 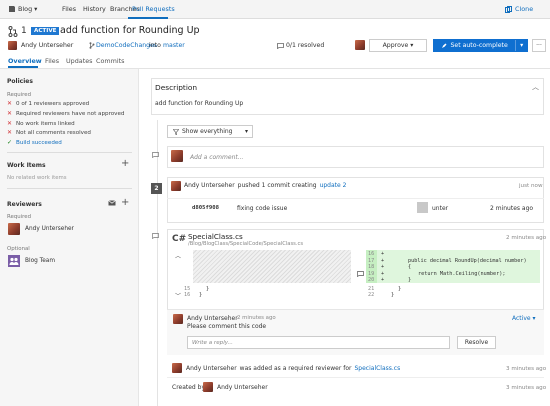 What do you see at coordinates (14, 229) in the screenshot?
I see `reviewer-avatar` at bounding box center [14, 229].